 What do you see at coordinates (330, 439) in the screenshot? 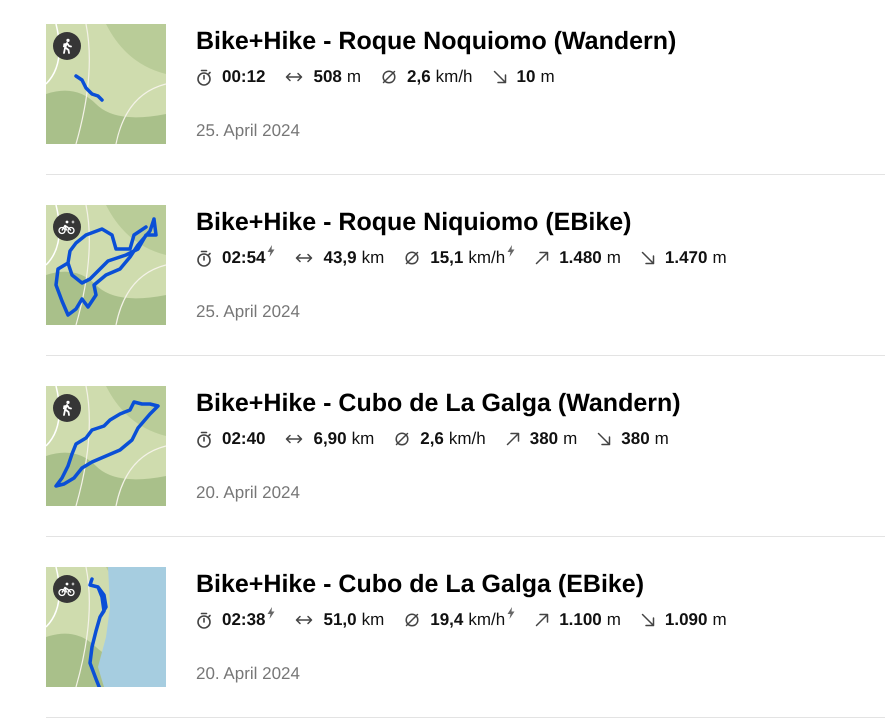
I see `stat-value: 6,90` at bounding box center [330, 439].